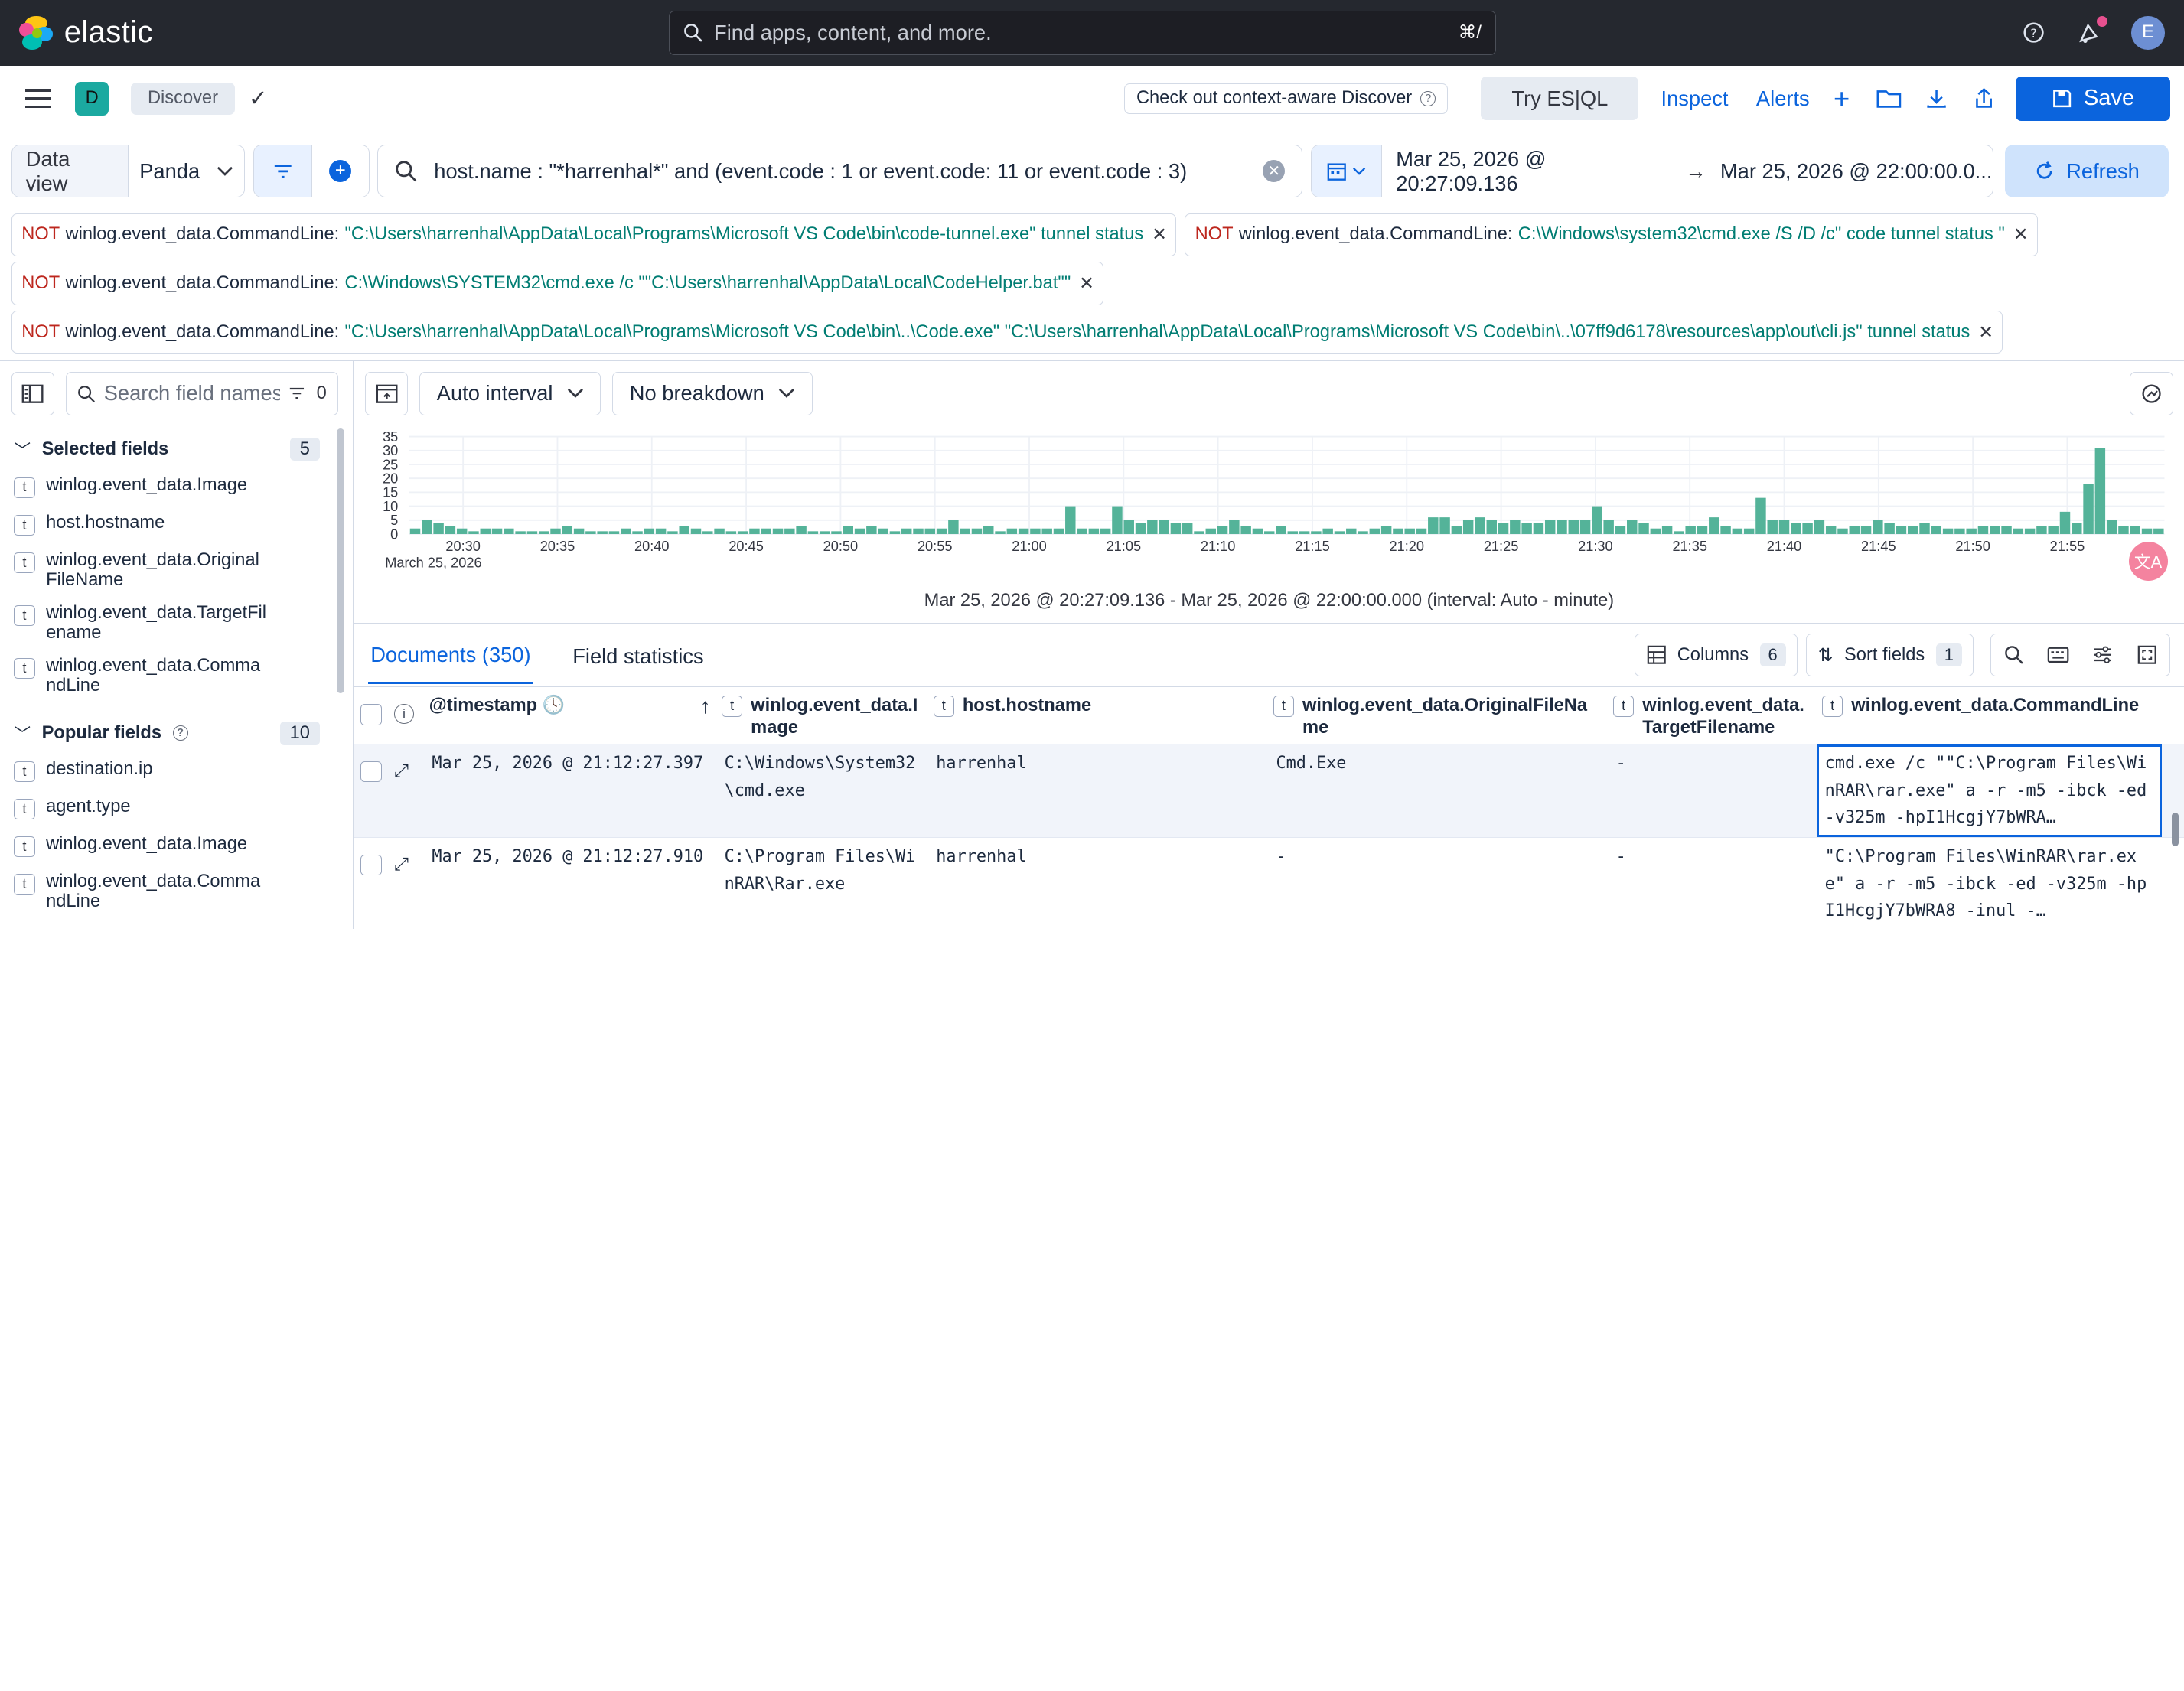 Image resolution: width=2184 pixels, height=1691 pixels. Describe the element at coordinates (183, 98) in the screenshot. I see `breadcrumb-discover: Discover` at that location.